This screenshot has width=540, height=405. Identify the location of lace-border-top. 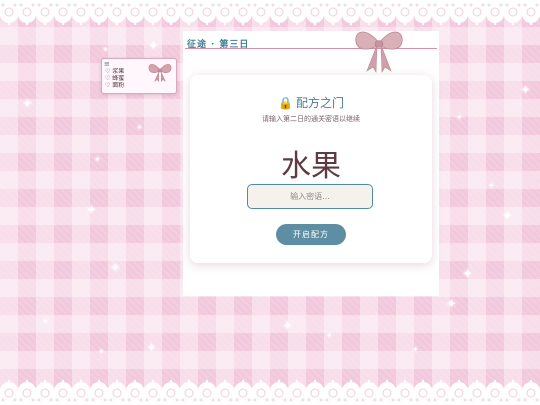
(270, 15).